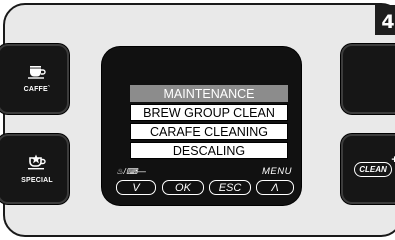  What do you see at coordinates (37, 74) in the screenshot?
I see `coffee-cup-icon` at bounding box center [37, 74].